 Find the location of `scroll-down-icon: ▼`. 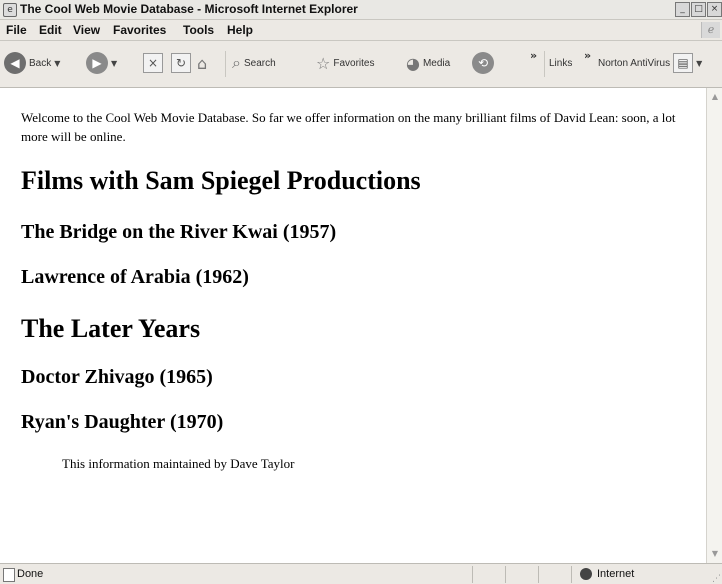

scroll-down-icon: ▼ is located at coordinates (715, 554).